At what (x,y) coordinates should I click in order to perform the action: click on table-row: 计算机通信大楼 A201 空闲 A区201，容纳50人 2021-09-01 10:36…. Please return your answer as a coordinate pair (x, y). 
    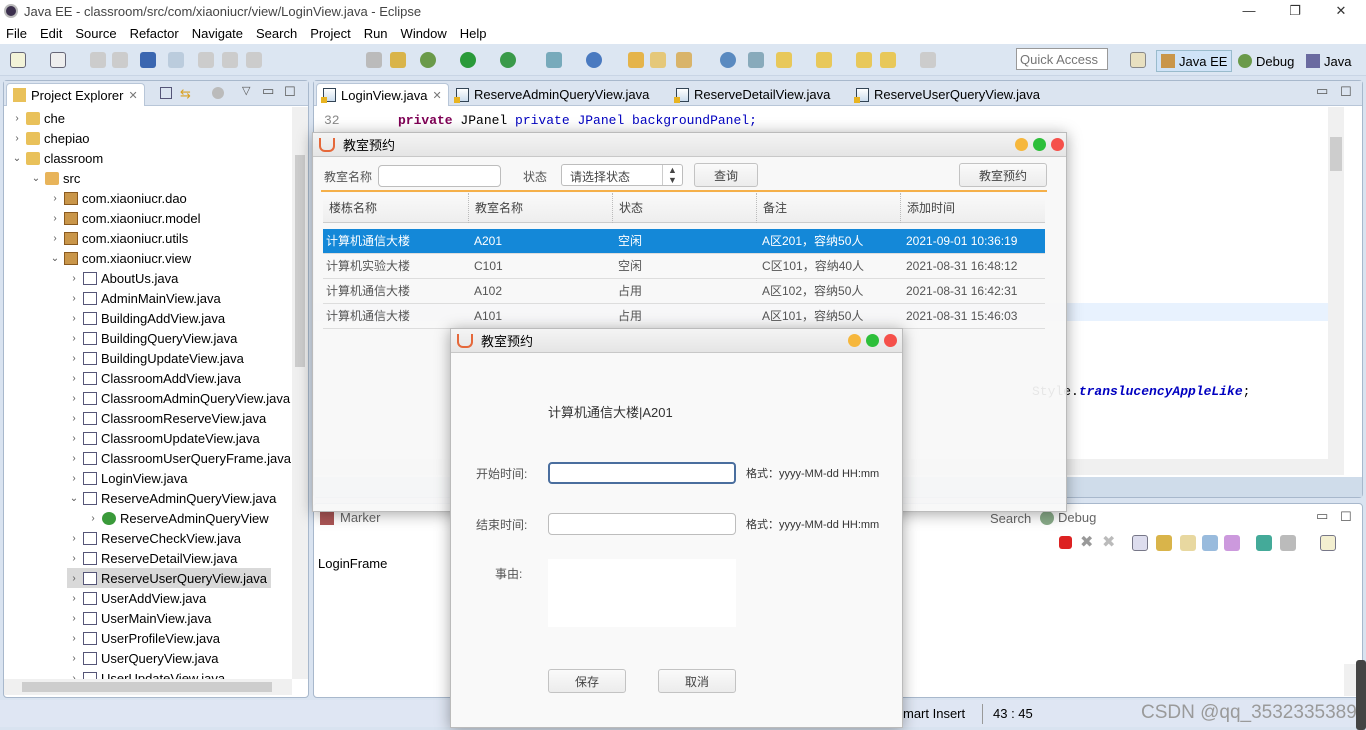
    Looking at the image, I should click on (684, 241).